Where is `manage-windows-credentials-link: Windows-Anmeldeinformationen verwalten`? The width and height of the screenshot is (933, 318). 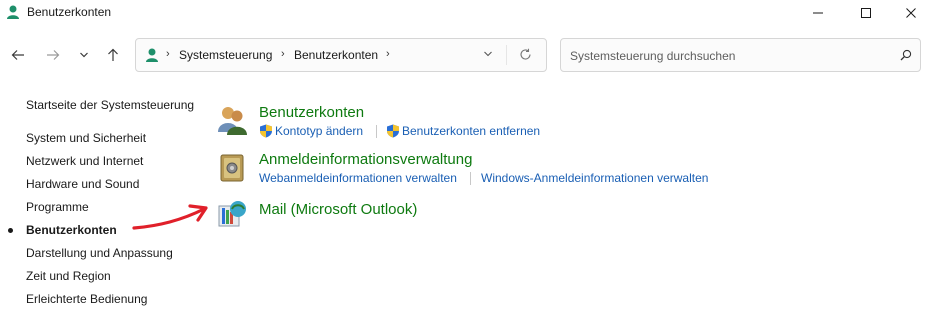 manage-windows-credentials-link: Windows-Anmeldeinformationen verwalten is located at coordinates (594, 178).